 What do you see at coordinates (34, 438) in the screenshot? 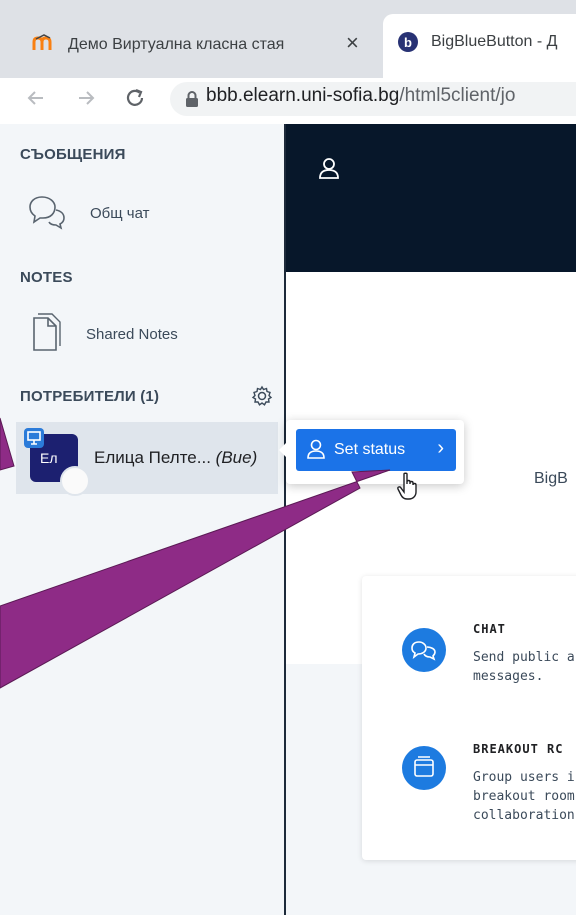
I see `presenter-icon` at bounding box center [34, 438].